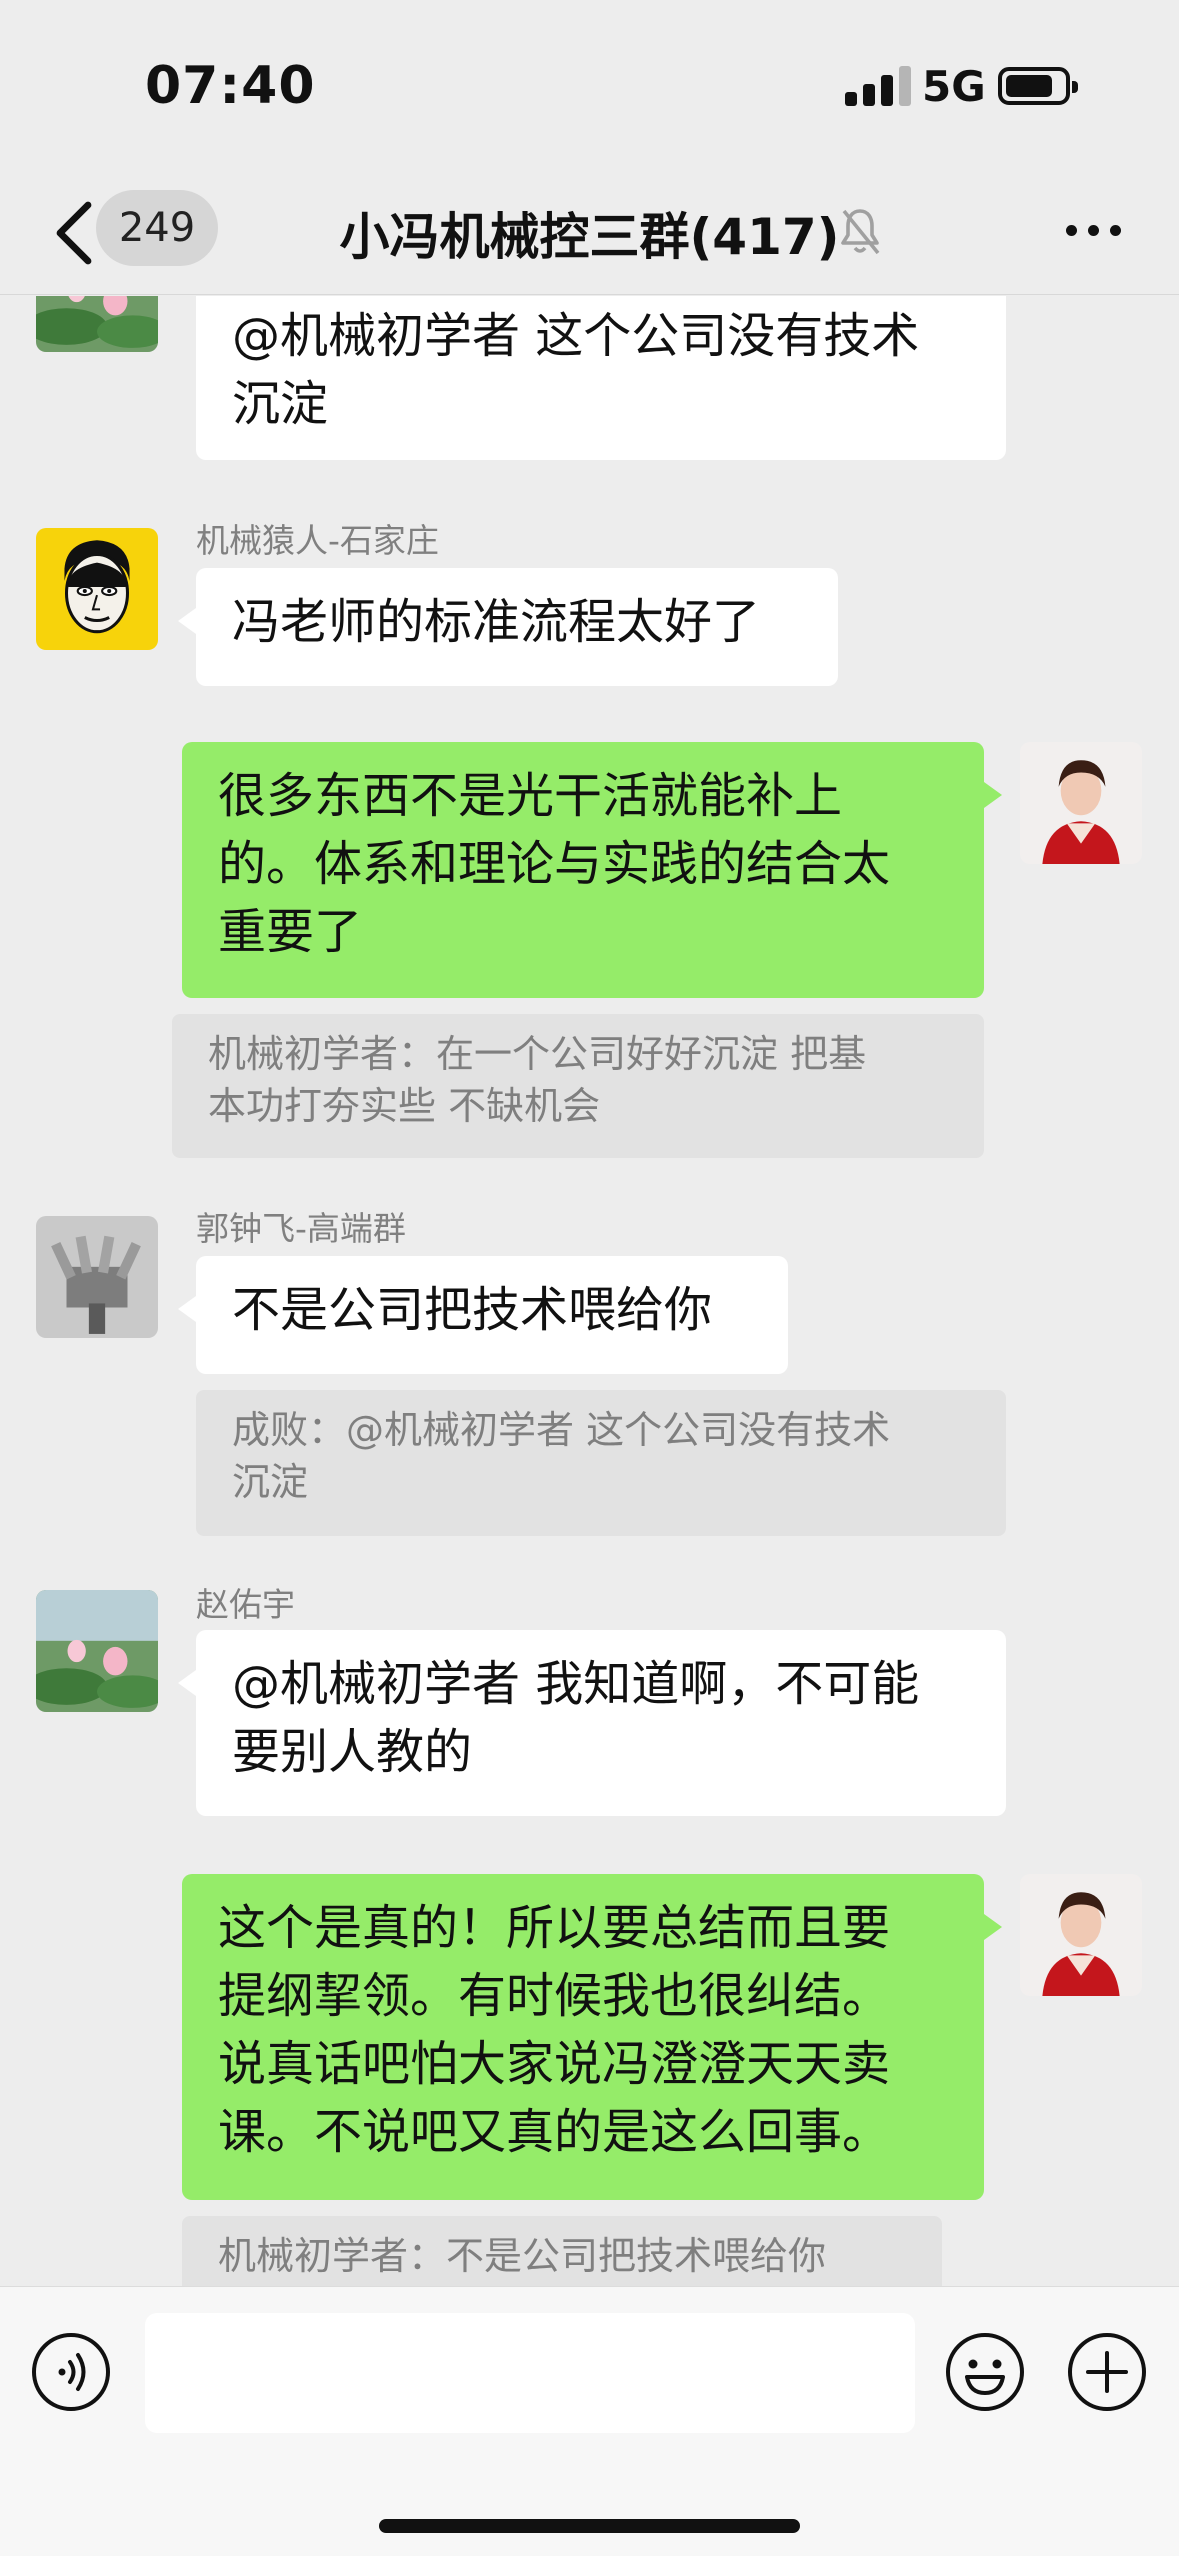  Describe the element at coordinates (530, 2373) in the screenshot. I see `message-input` at that location.